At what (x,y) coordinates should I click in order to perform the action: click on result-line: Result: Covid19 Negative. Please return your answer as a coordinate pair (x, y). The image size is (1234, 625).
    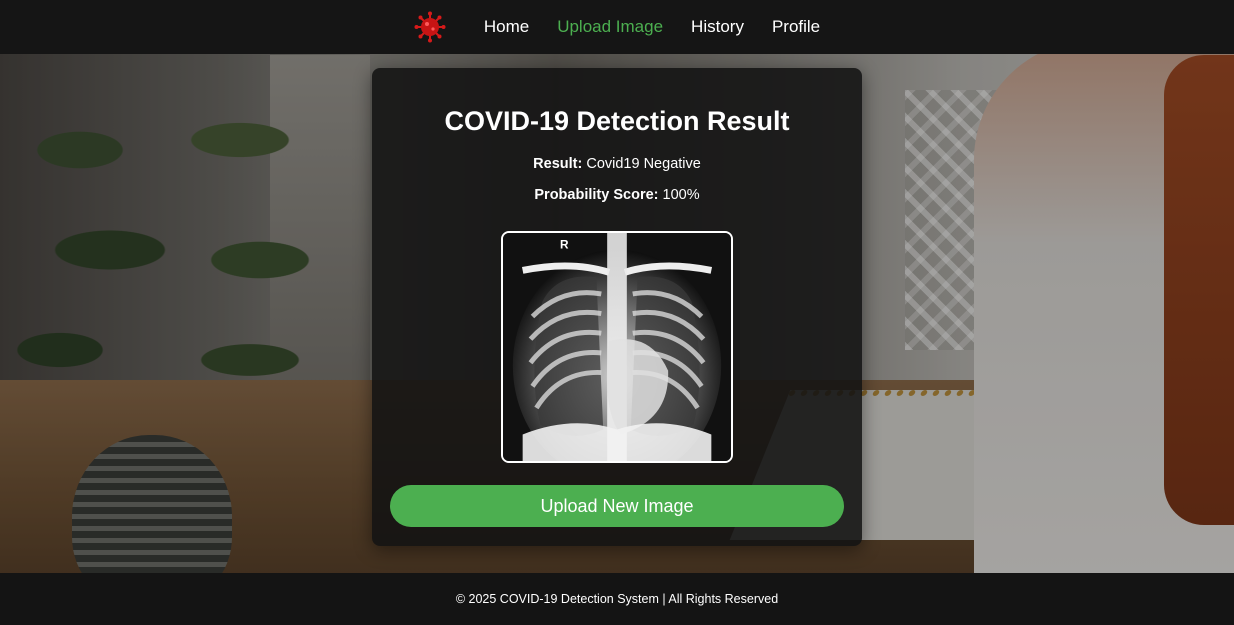
    Looking at the image, I should click on (617, 164).